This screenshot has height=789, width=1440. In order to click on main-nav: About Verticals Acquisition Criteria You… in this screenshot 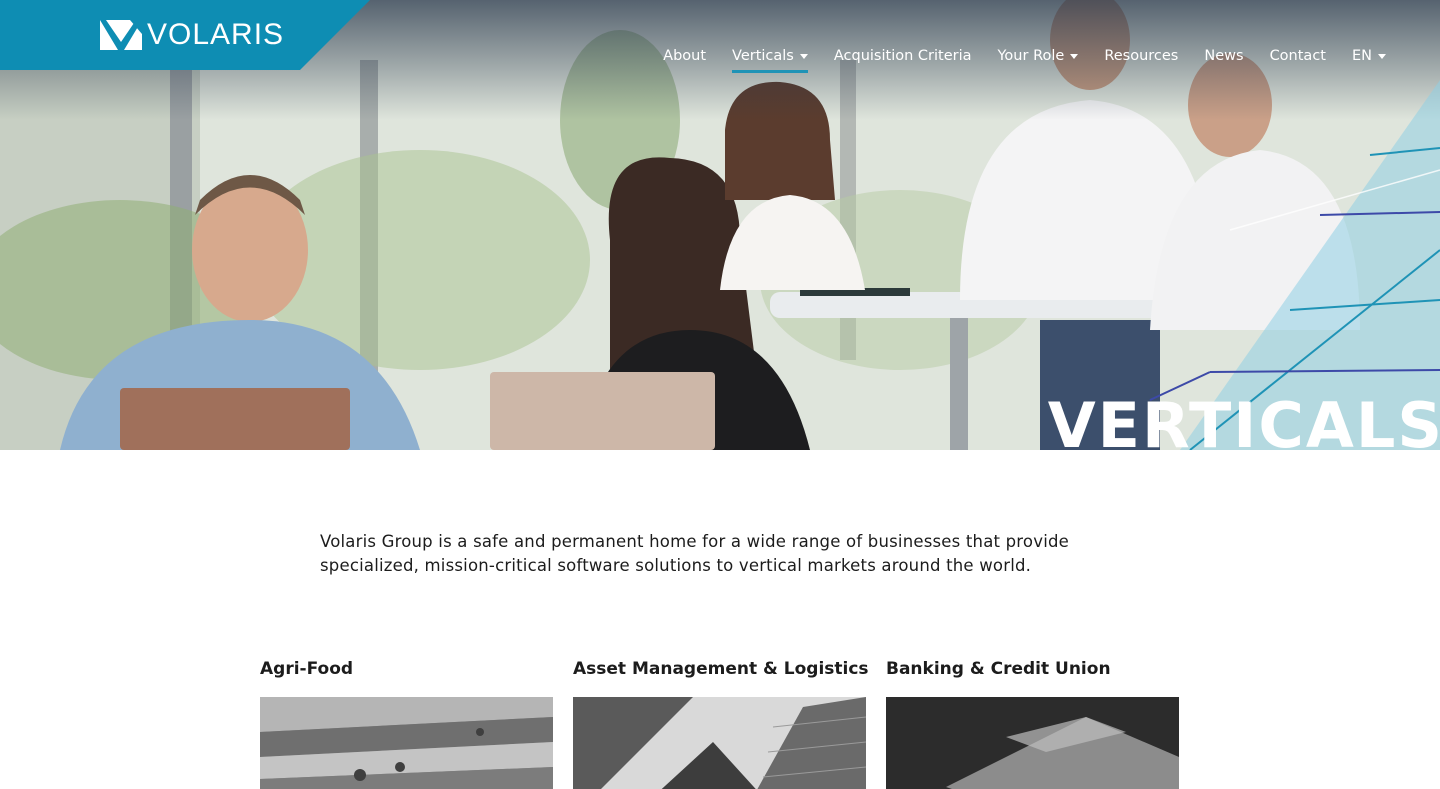, I will do `click(1018, 59)`.